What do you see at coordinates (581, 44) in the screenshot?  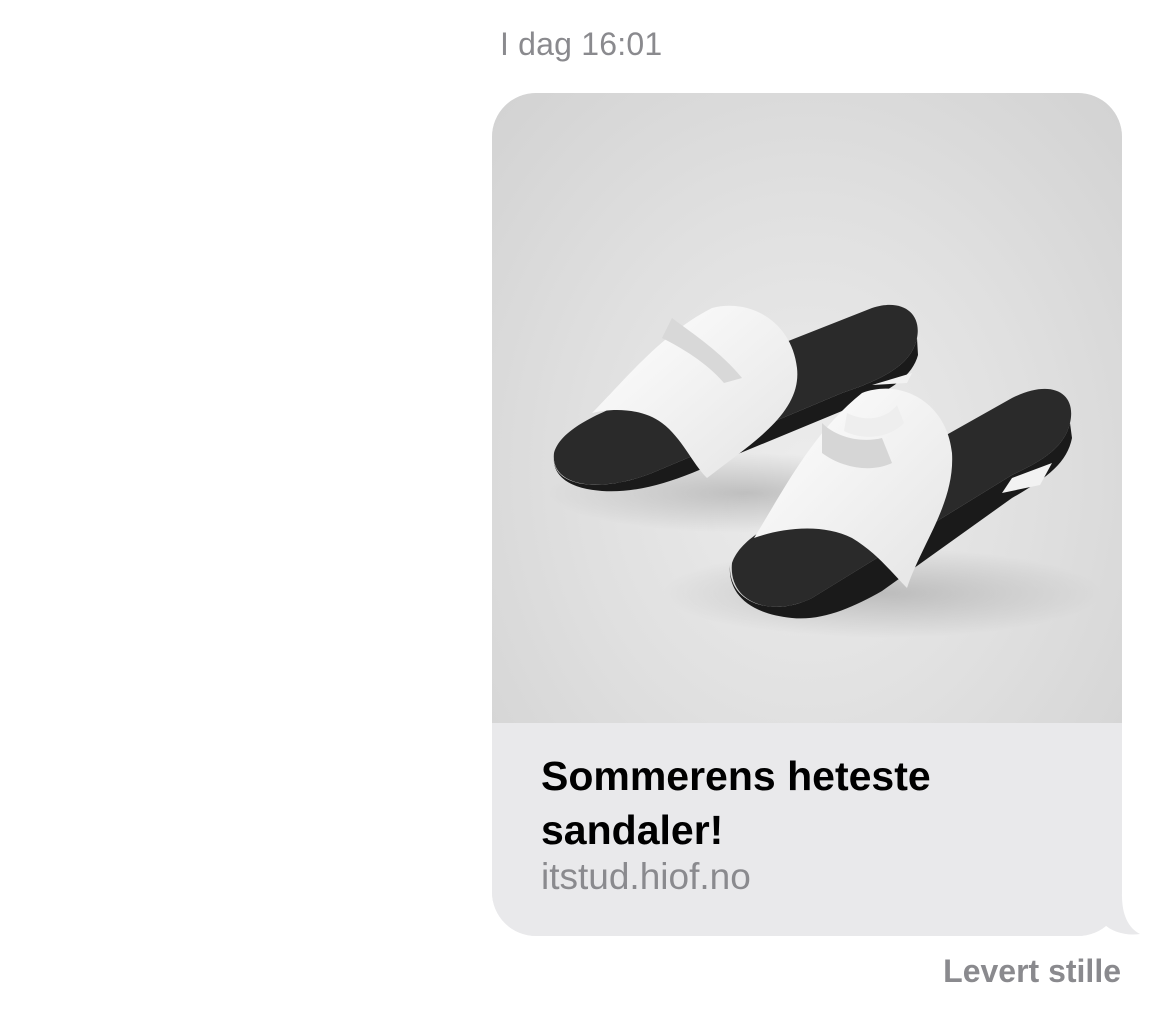 I see `message-timestamp: I dag 16:01` at bounding box center [581, 44].